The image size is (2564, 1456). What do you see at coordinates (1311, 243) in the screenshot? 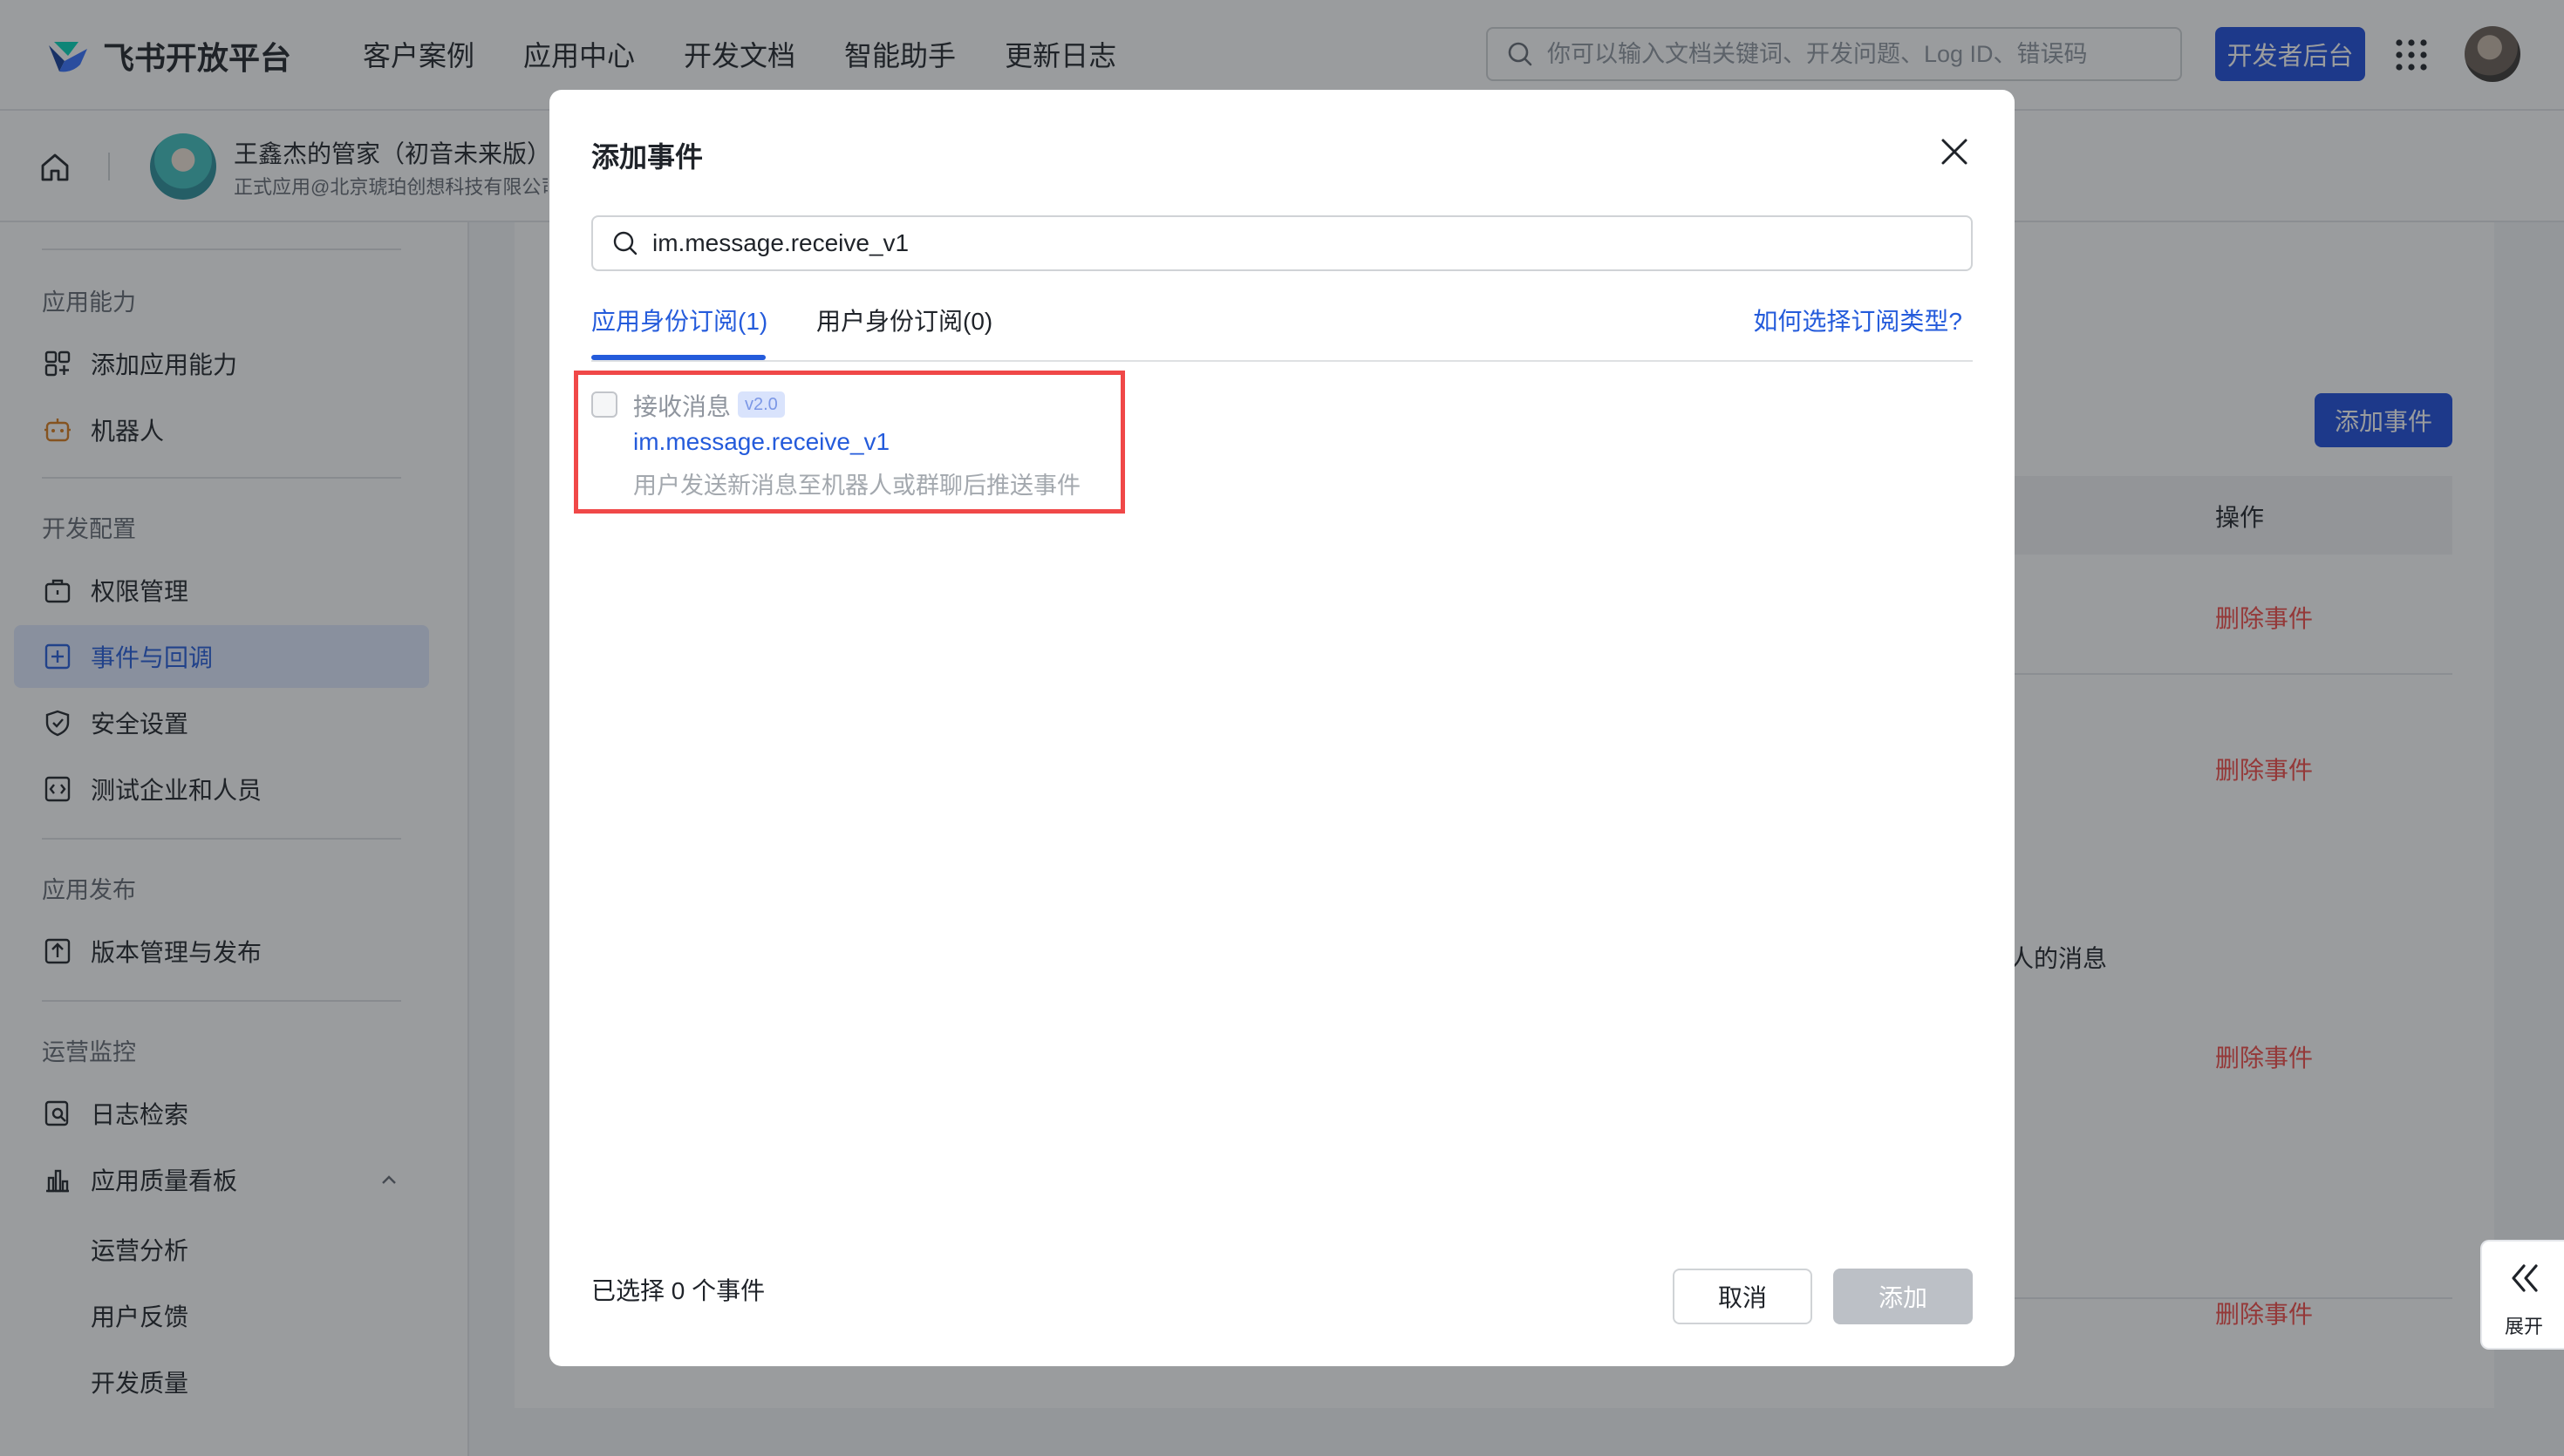
I see `event-search-input` at bounding box center [1311, 243].